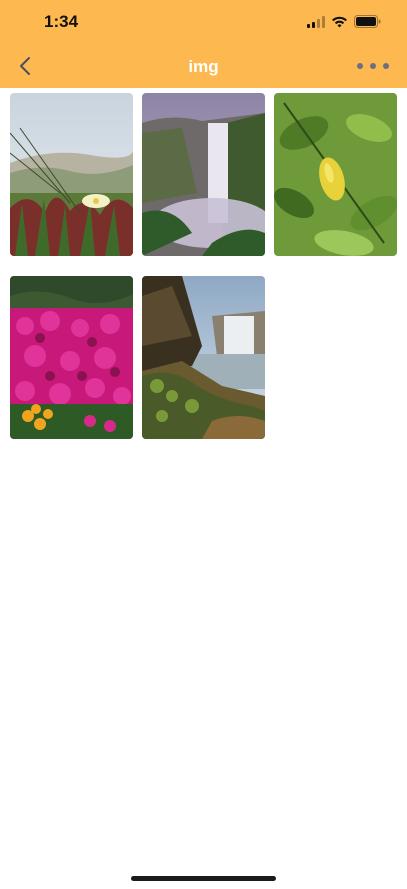  What do you see at coordinates (316, 21) in the screenshot?
I see `signal-icon` at bounding box center [316, 21].